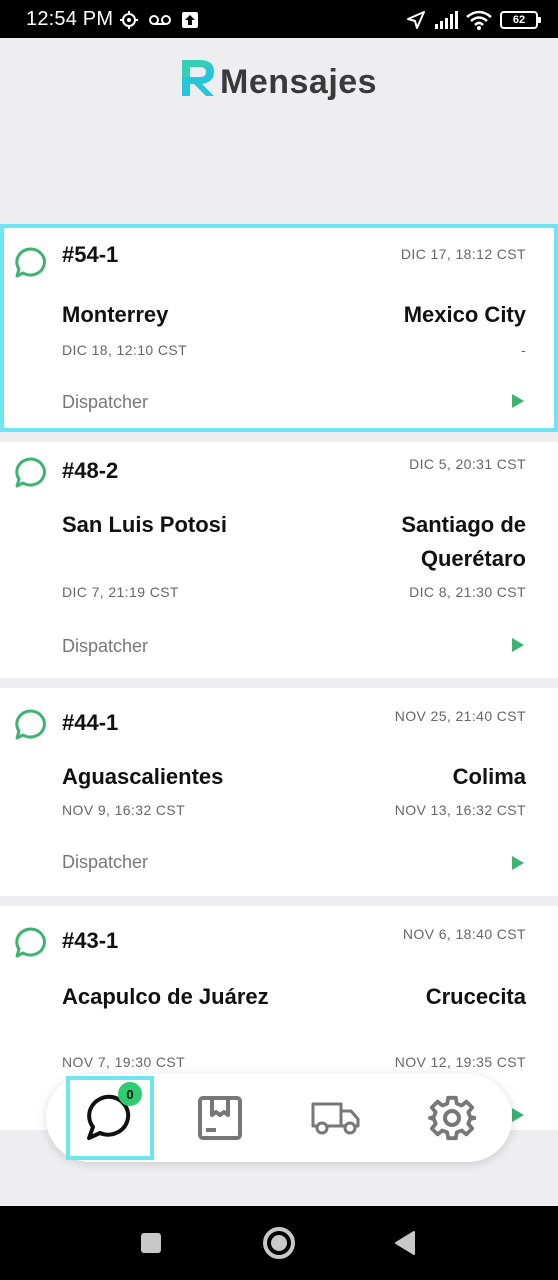  What do you see at coordinates (145, 524) in the screenshot?
I see `origin-city: San Luis Potosi` at bounding box center [145, 524].